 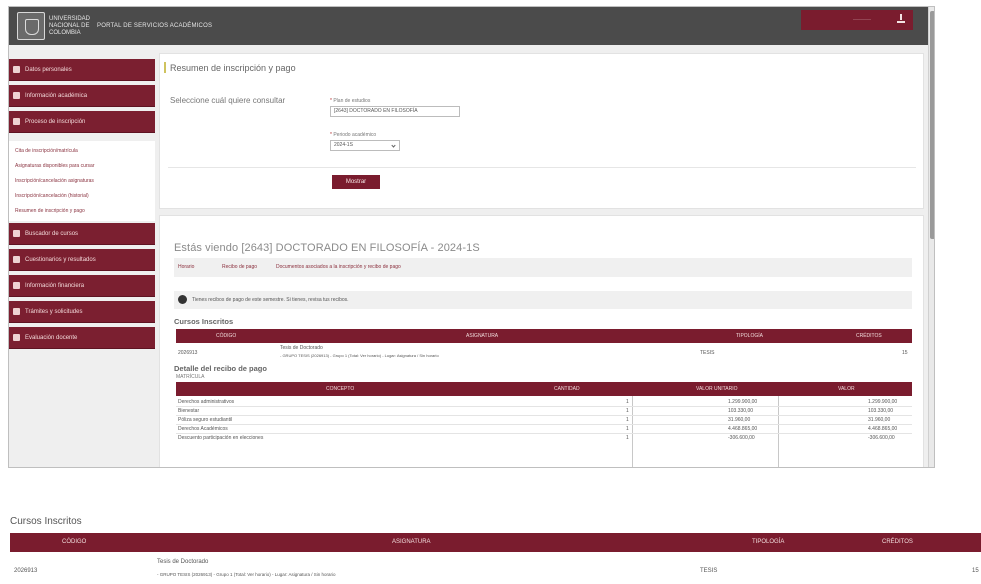 I want to click on sidebar-item-informacion-academica: Información académica, so click(x=82, y=96).